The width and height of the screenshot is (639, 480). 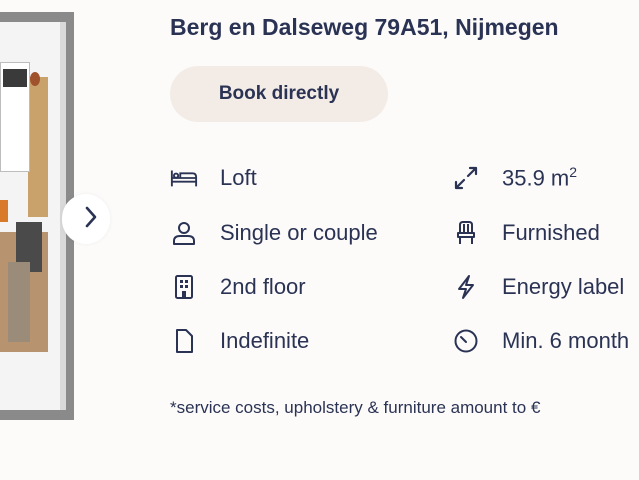 I want to click on floor-plan-pillow, so click(x=15, y=78).